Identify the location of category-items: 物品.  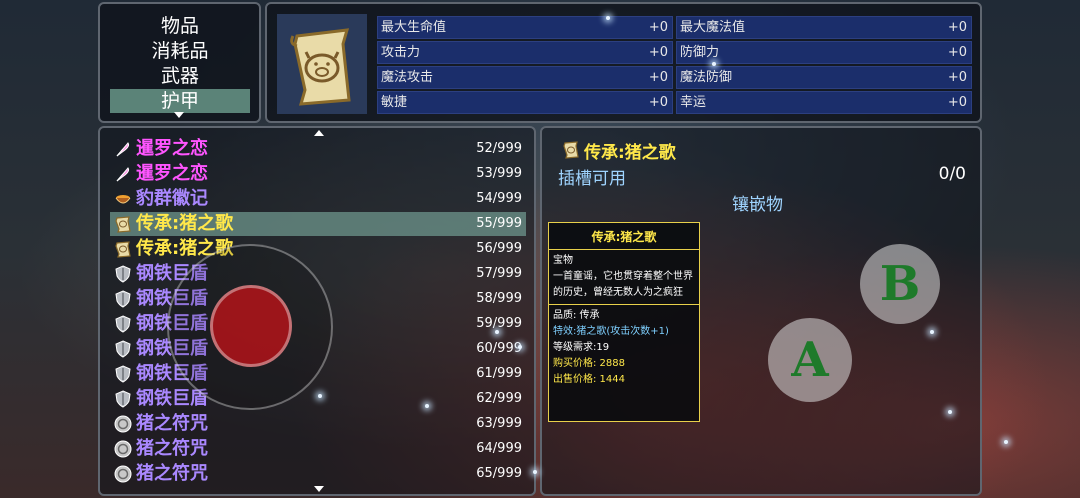
(180, 26).